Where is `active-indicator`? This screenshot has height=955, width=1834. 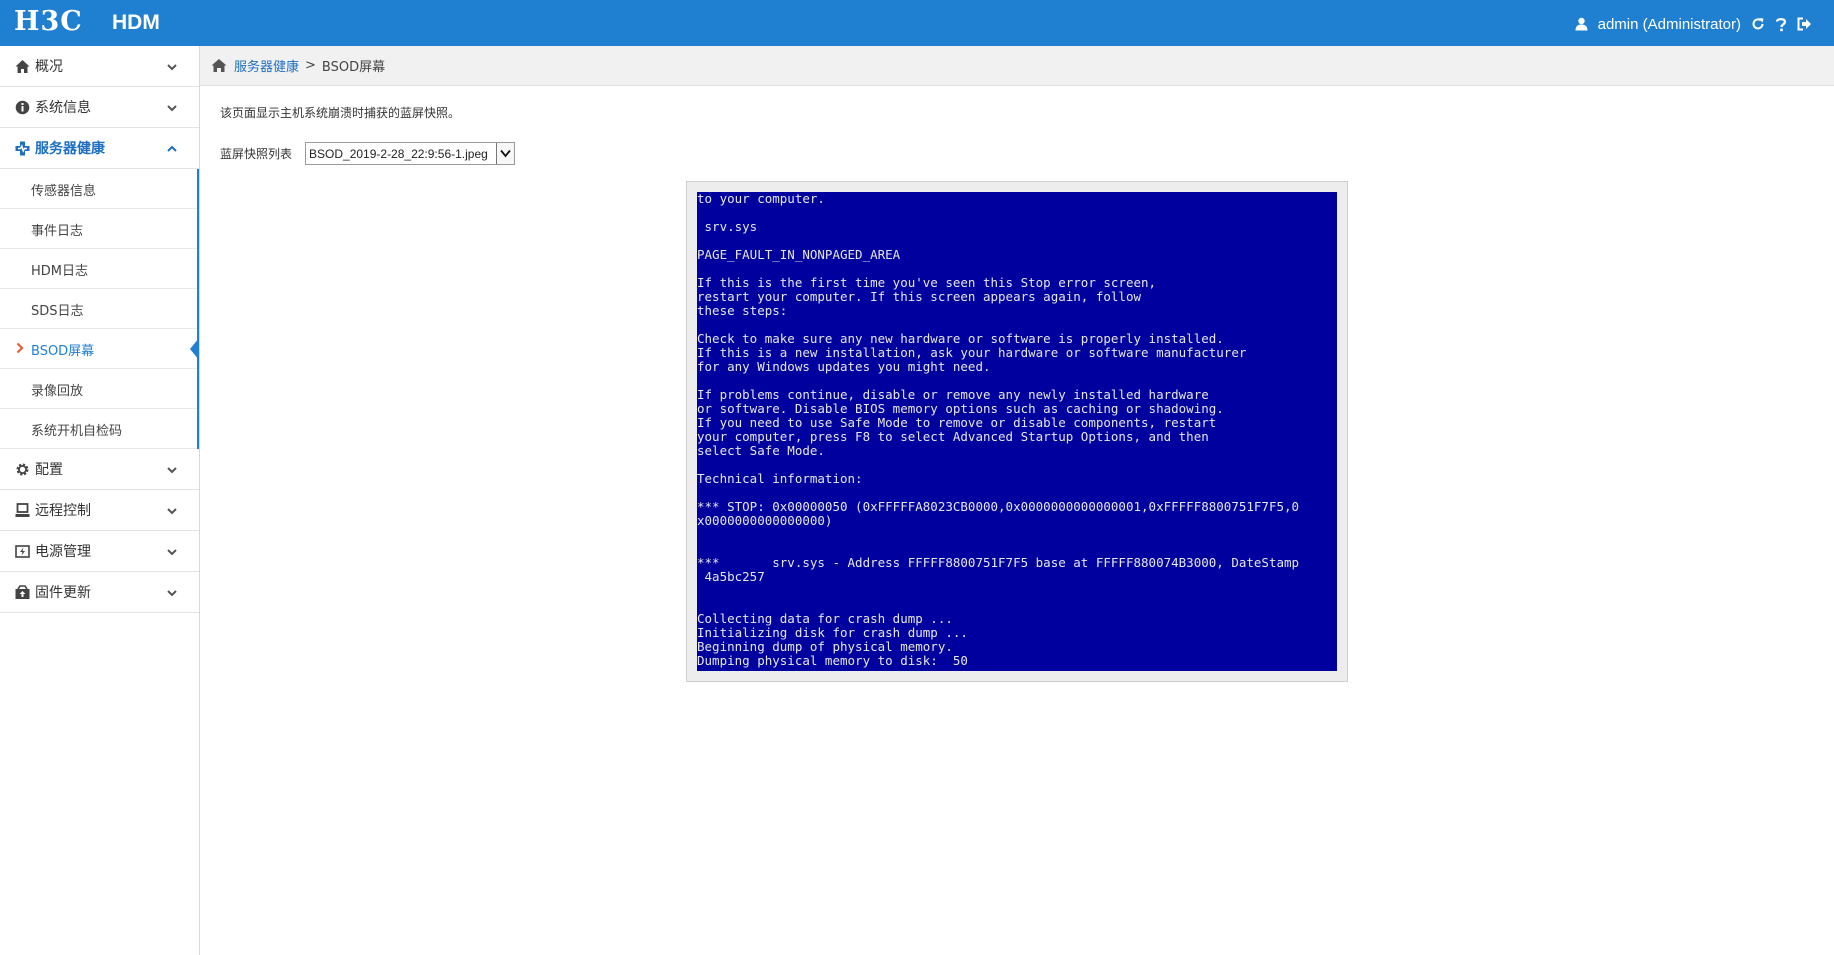 active-indicator is located at coordinates (194, 349).